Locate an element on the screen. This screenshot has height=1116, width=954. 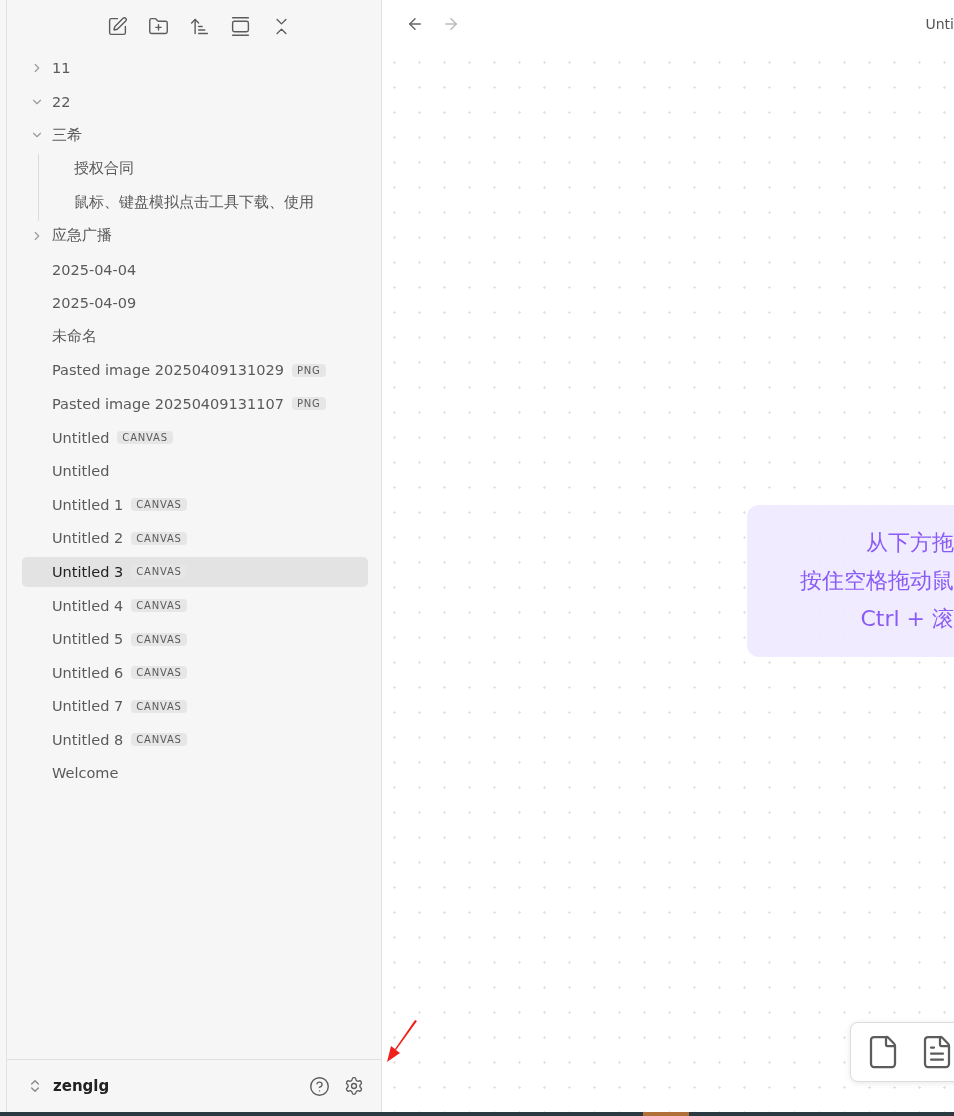
file-item: 2025-04-04 is located at coordinates (195, 269).